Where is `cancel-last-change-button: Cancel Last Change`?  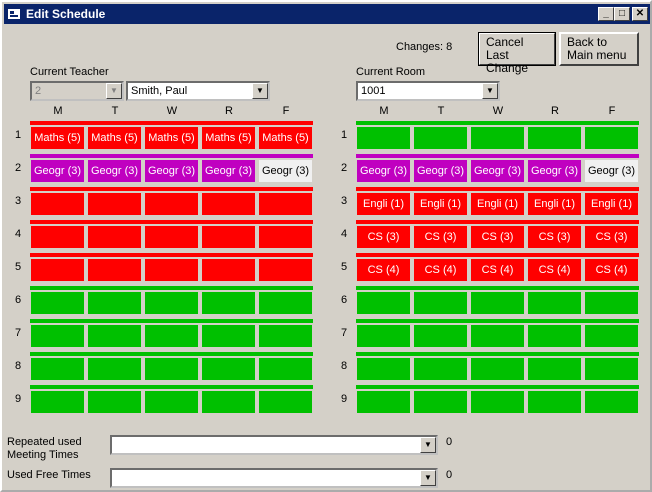
cancel-last-change-button: Cancel Last Change is located at coordinates (517, 53).